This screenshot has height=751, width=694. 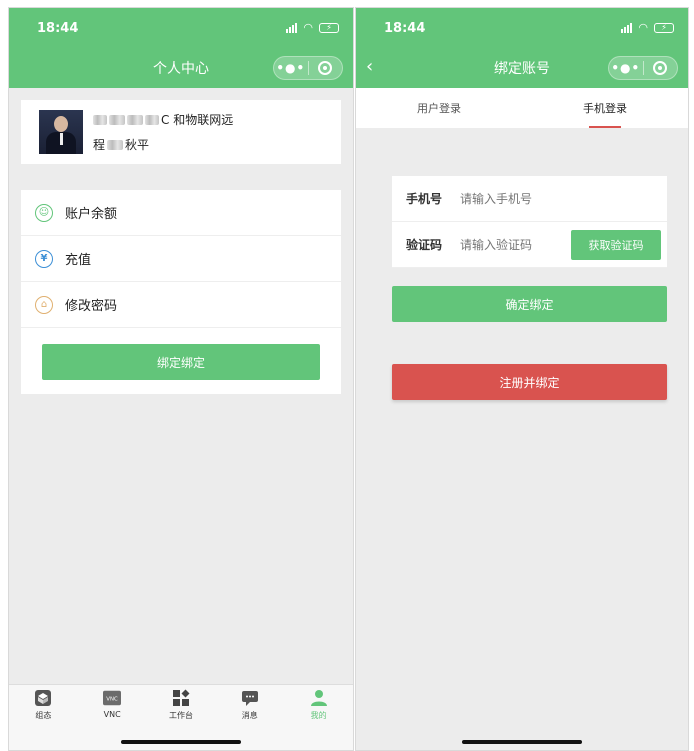 I want to click on register-and-bind-button: 注册并绑定, so click(x=529, y=382).